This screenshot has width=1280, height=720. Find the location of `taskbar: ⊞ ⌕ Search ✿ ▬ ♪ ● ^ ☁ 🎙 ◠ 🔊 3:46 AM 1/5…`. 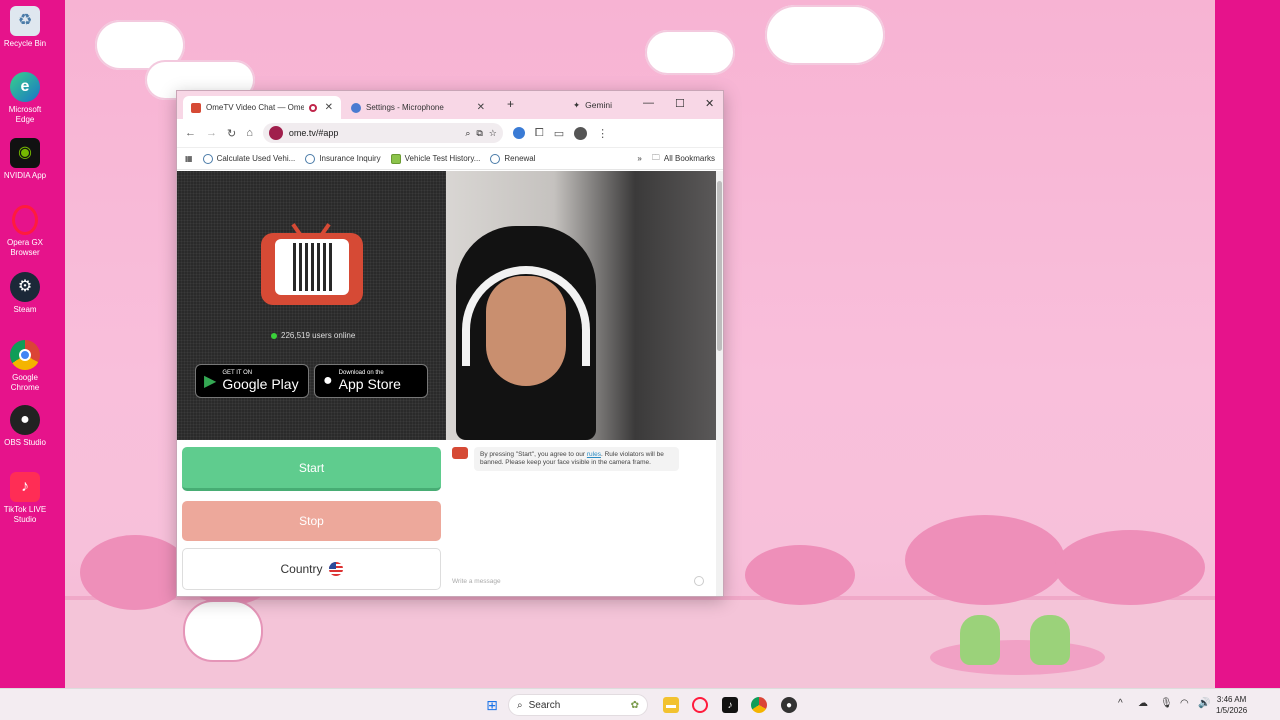

taskbar: ⊞ ⌕ Search ✿ ▬ ♪ ● ^ ☁ 🎙 ◠ 🔊 3:46 AM 1/5… is located at coordinates (640, 704).